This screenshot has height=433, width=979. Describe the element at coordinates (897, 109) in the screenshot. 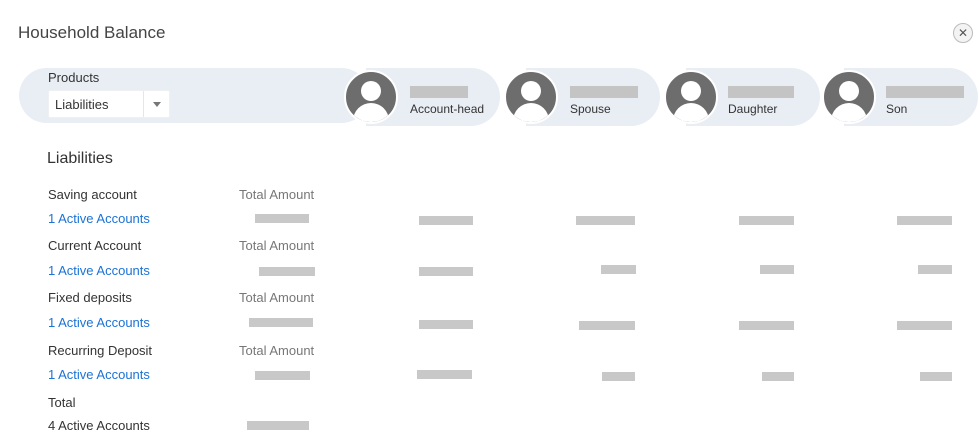

I see `member-role: Son` at that location.